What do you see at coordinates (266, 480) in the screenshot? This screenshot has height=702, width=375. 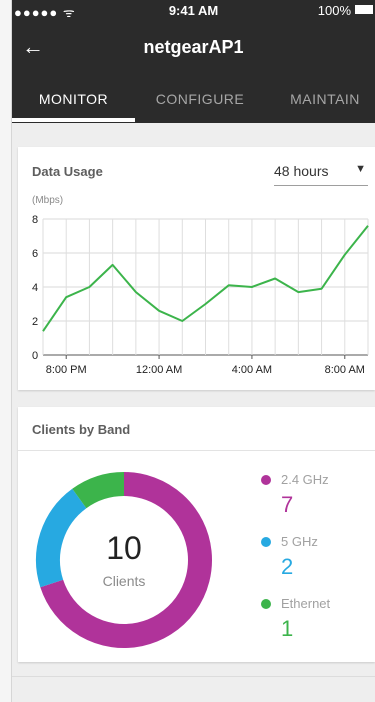 I see `legend-dot-2-4ghz` at bounding box center [266, 480].